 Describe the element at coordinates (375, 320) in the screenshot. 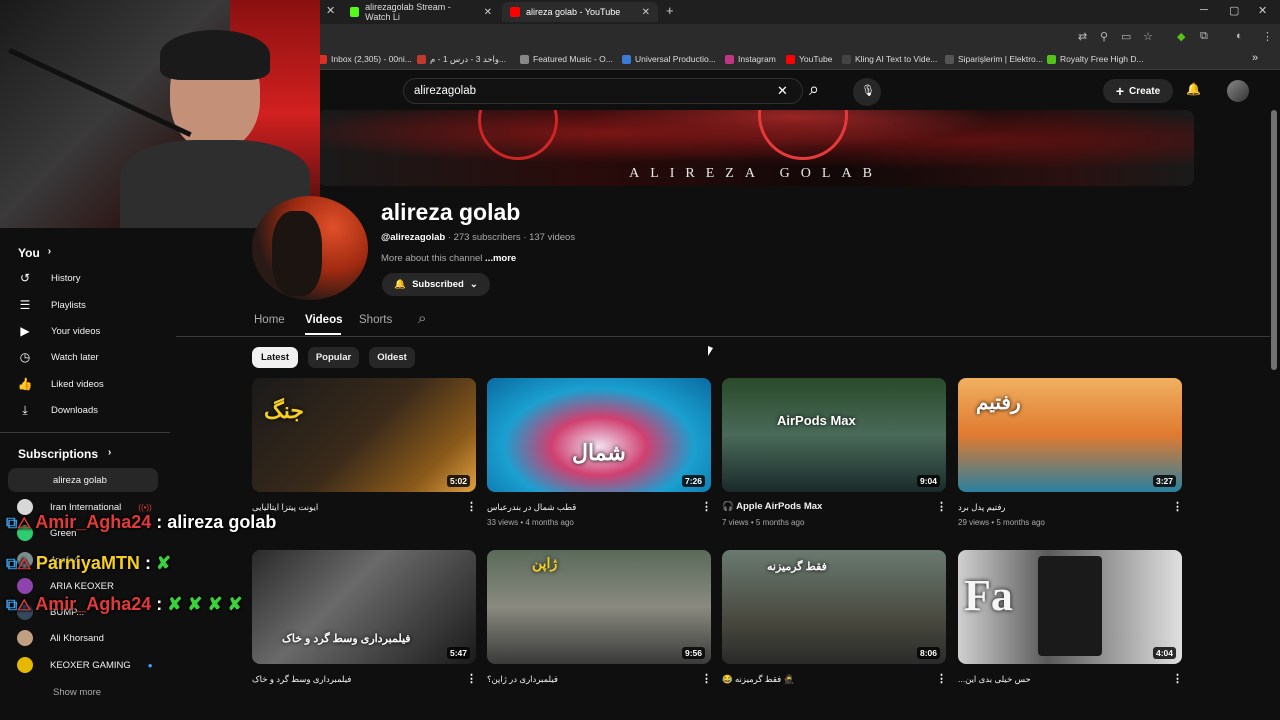

I see `tab-shorts: Shorts` at that location.